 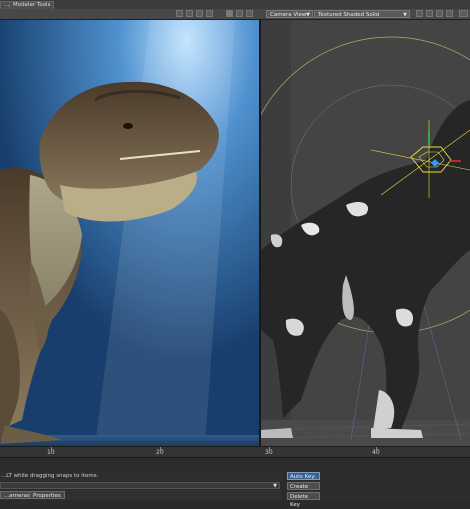 I want to click on status-message: ...LT while dragging snaps to items., so click(x=141, y=476).